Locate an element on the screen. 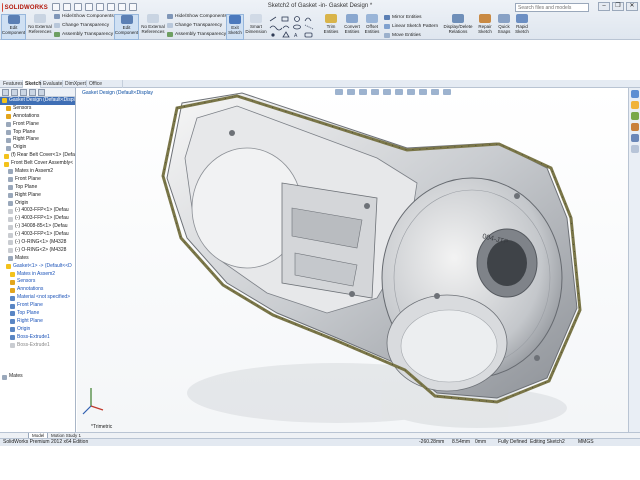 The height and width of the screenshot is (480, 640). move-icon is located at coordinates (387, 35).